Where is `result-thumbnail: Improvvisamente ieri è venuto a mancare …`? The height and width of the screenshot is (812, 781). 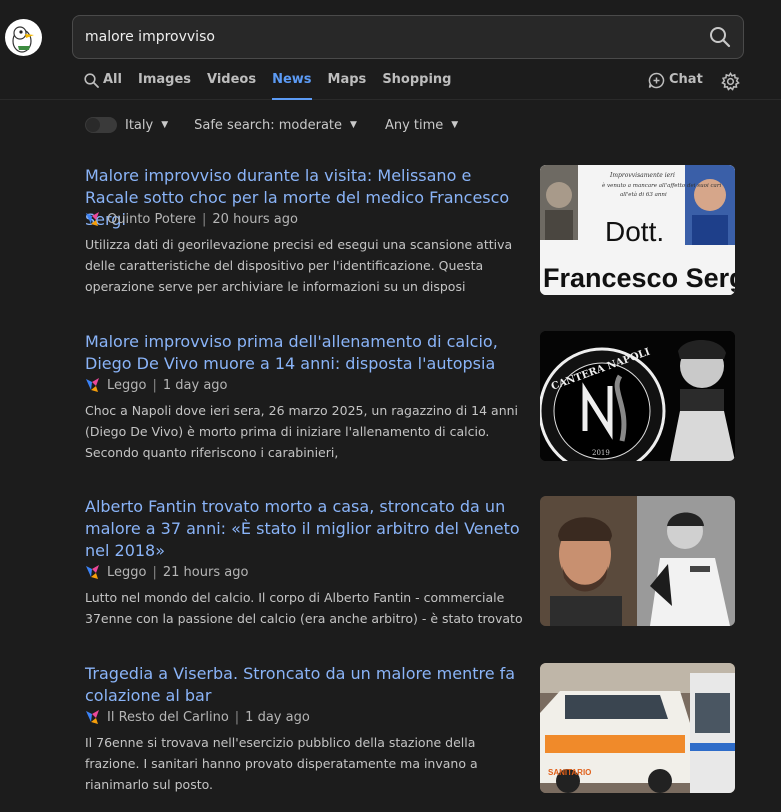
result-thumbnail: Improvvisamente ieri è venuto a mancare … is located at coordinates (637, 230).